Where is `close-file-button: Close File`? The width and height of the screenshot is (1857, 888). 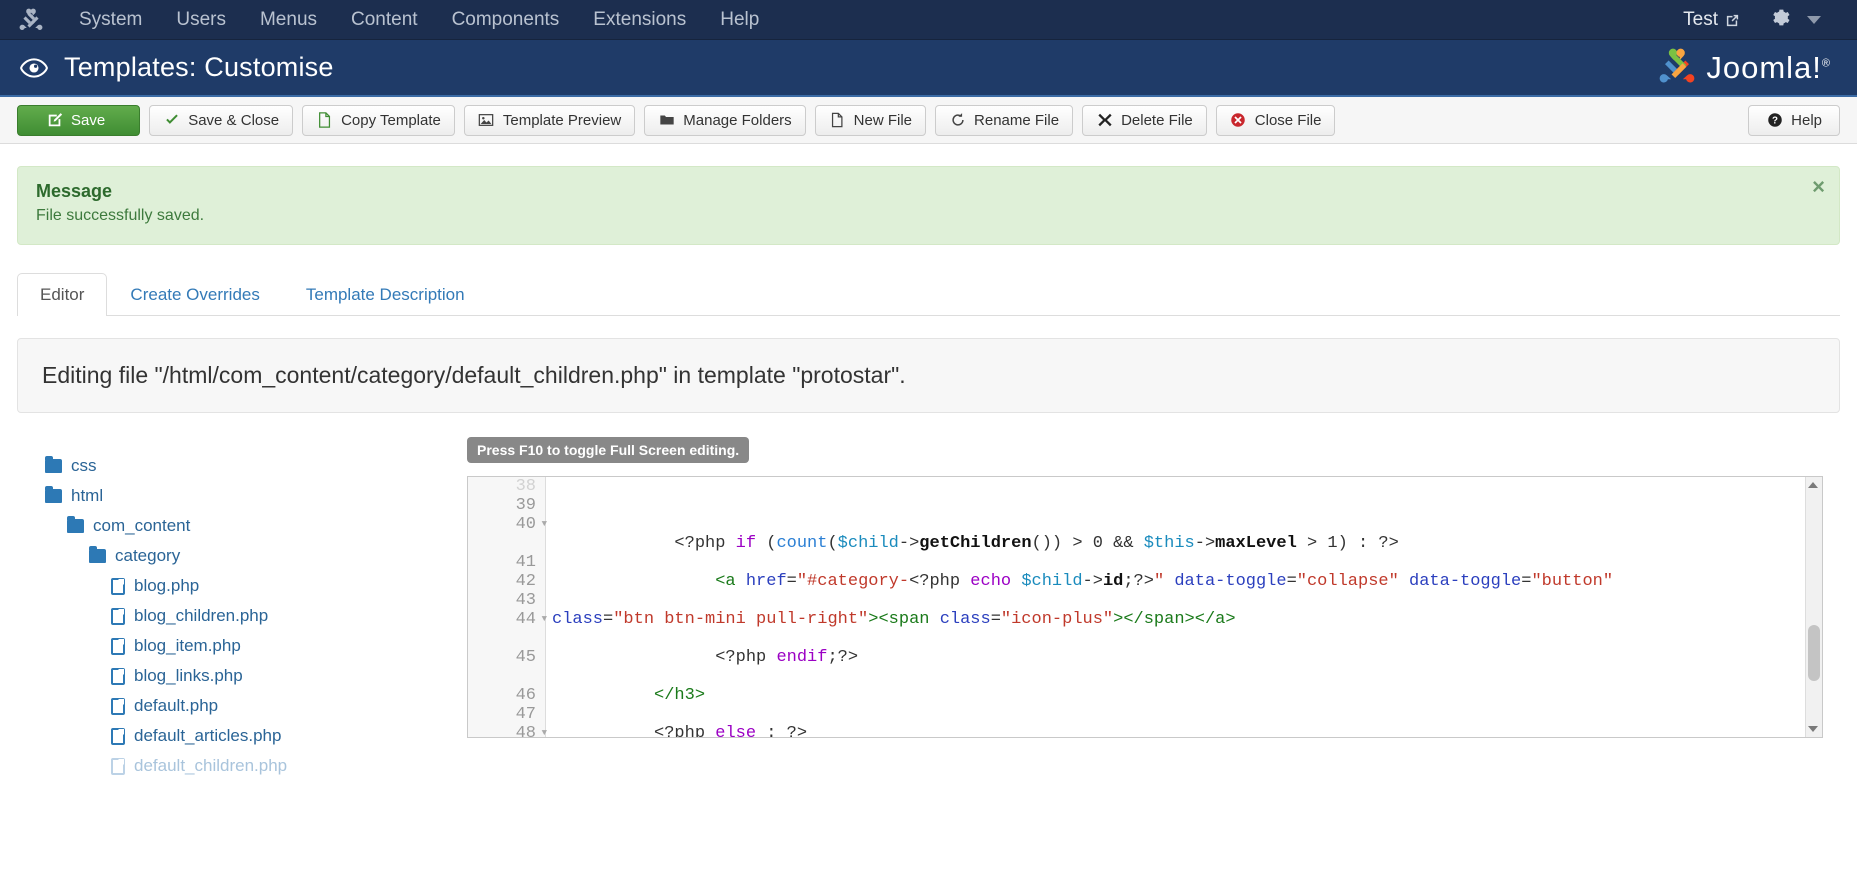
close-file-button: Close File is located at coordinates (1275, 120).